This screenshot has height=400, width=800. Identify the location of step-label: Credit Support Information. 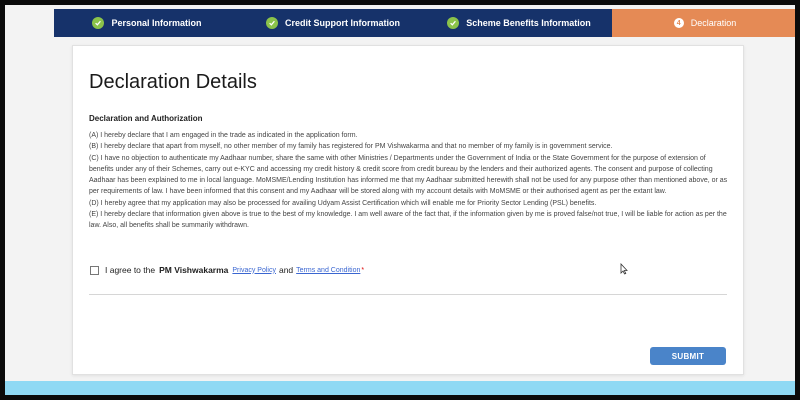
(342, 23).